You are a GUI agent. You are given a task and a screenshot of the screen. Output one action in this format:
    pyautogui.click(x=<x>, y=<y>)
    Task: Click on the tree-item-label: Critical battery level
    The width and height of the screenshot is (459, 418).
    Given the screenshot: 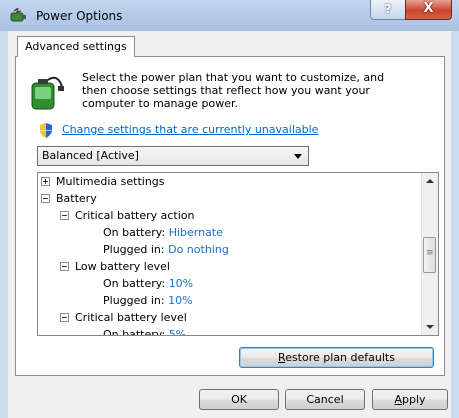 What is the action you would take?
    pyautogui.click(x=131, y=317)
    